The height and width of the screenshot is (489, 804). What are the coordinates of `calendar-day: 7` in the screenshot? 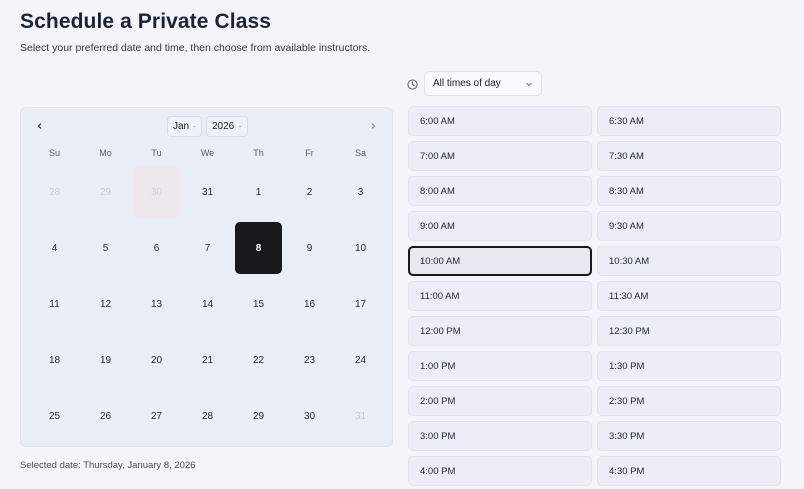 It's located at (207, 248).